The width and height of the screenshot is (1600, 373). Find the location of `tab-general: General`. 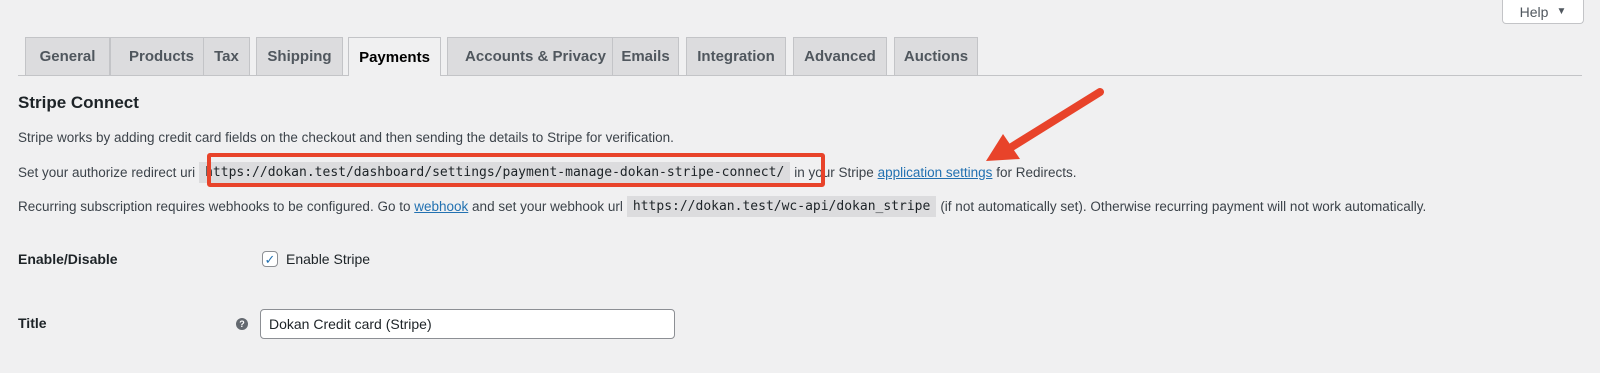

tab-general: General is located at coordinates (67, 56).